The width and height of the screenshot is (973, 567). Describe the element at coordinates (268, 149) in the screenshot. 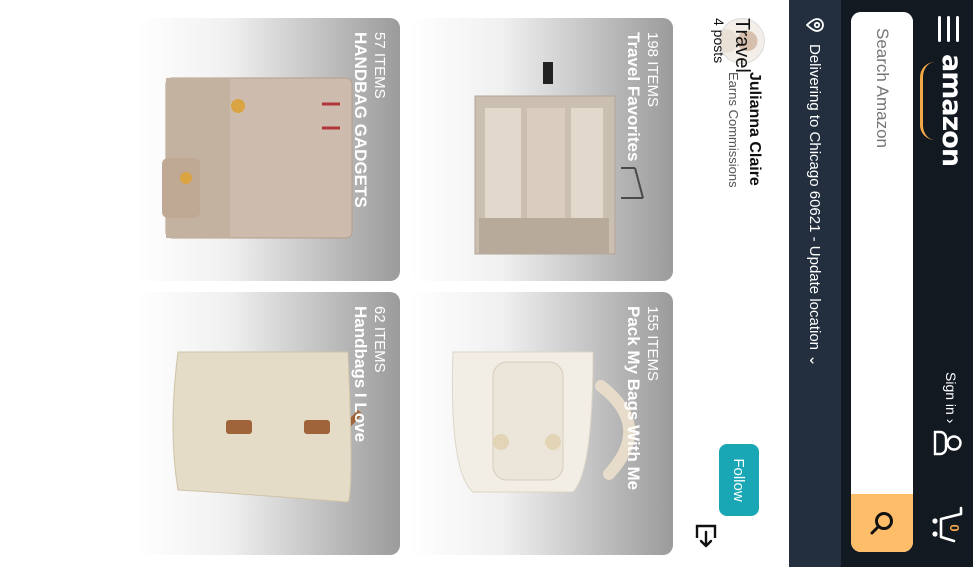

I see `collection-card: 57 ITEMS HANDBAG GADGETS` at that location.